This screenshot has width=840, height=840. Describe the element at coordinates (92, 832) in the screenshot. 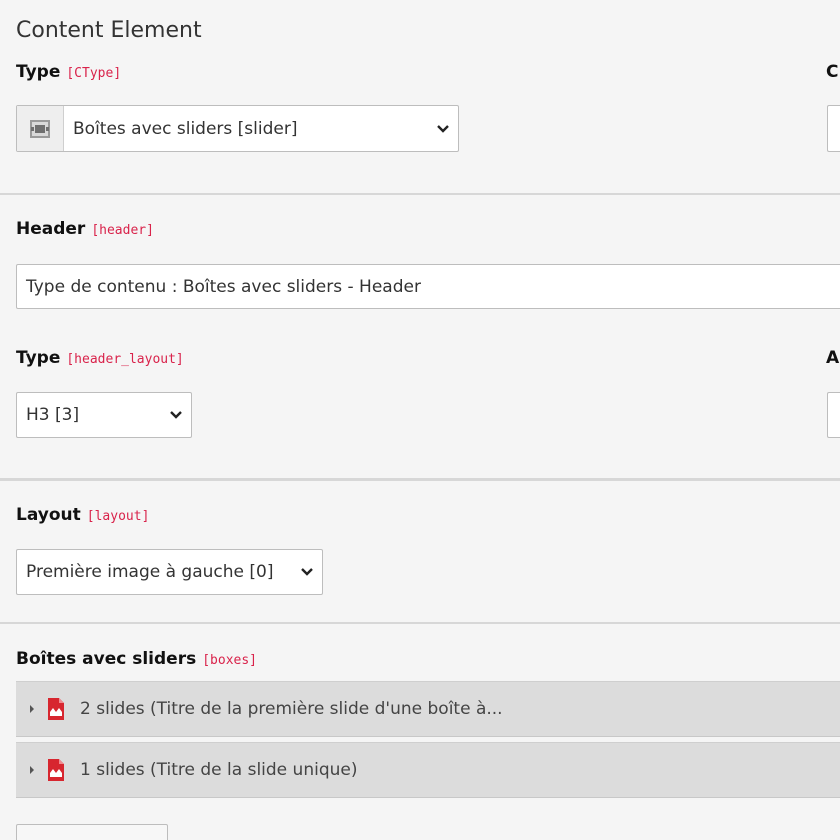

I see `create-new-record-button` at that location.